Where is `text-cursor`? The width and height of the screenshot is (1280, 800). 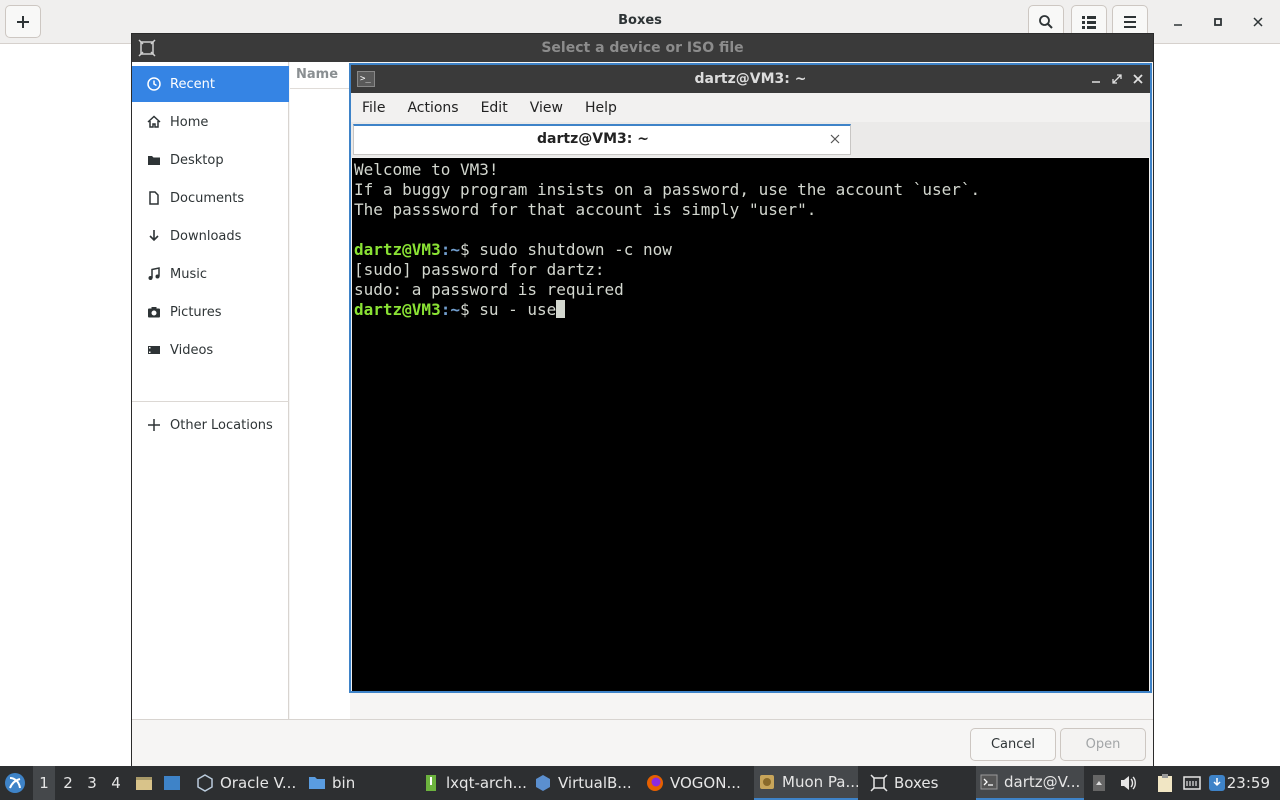 text-cursor is located at coordinates (561, 309).